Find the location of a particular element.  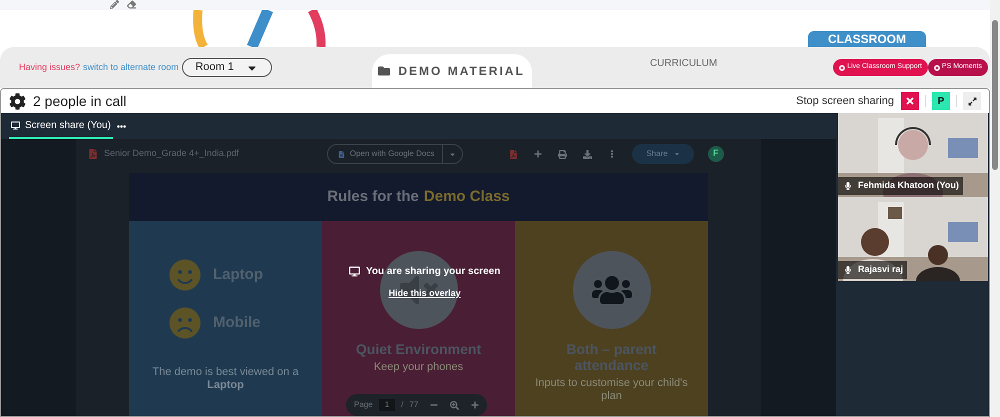

nav-tab: CURRICULUM is located at coordinates (684, 64).